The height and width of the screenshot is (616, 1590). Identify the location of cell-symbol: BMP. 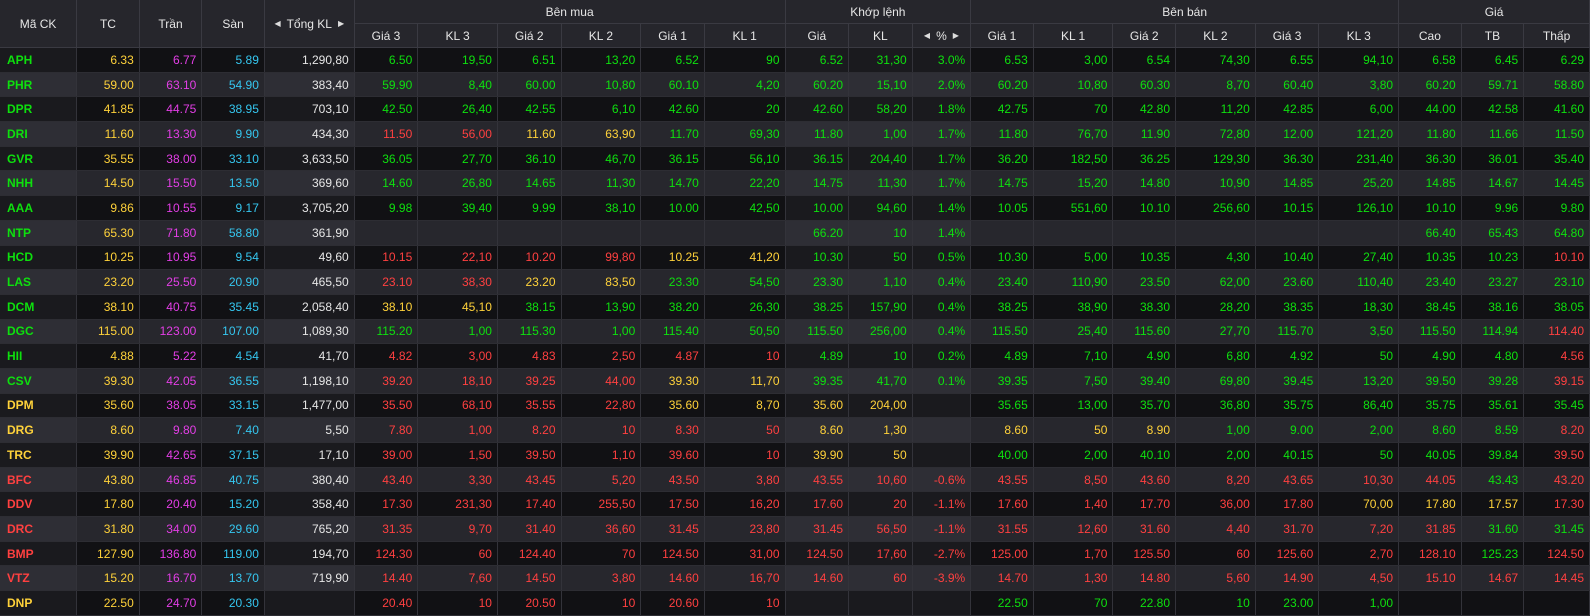
(39, 554).